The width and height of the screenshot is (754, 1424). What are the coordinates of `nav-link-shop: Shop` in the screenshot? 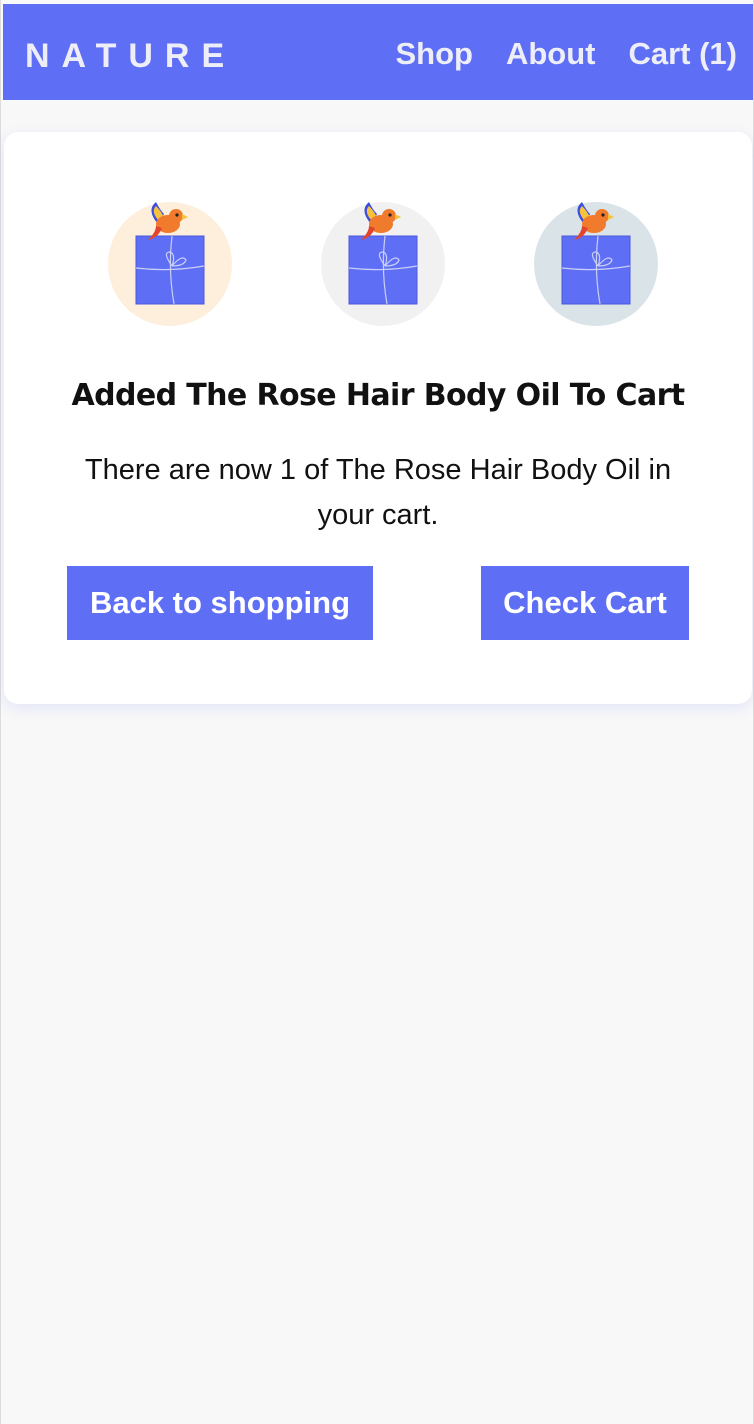 It's located at (434, 54).